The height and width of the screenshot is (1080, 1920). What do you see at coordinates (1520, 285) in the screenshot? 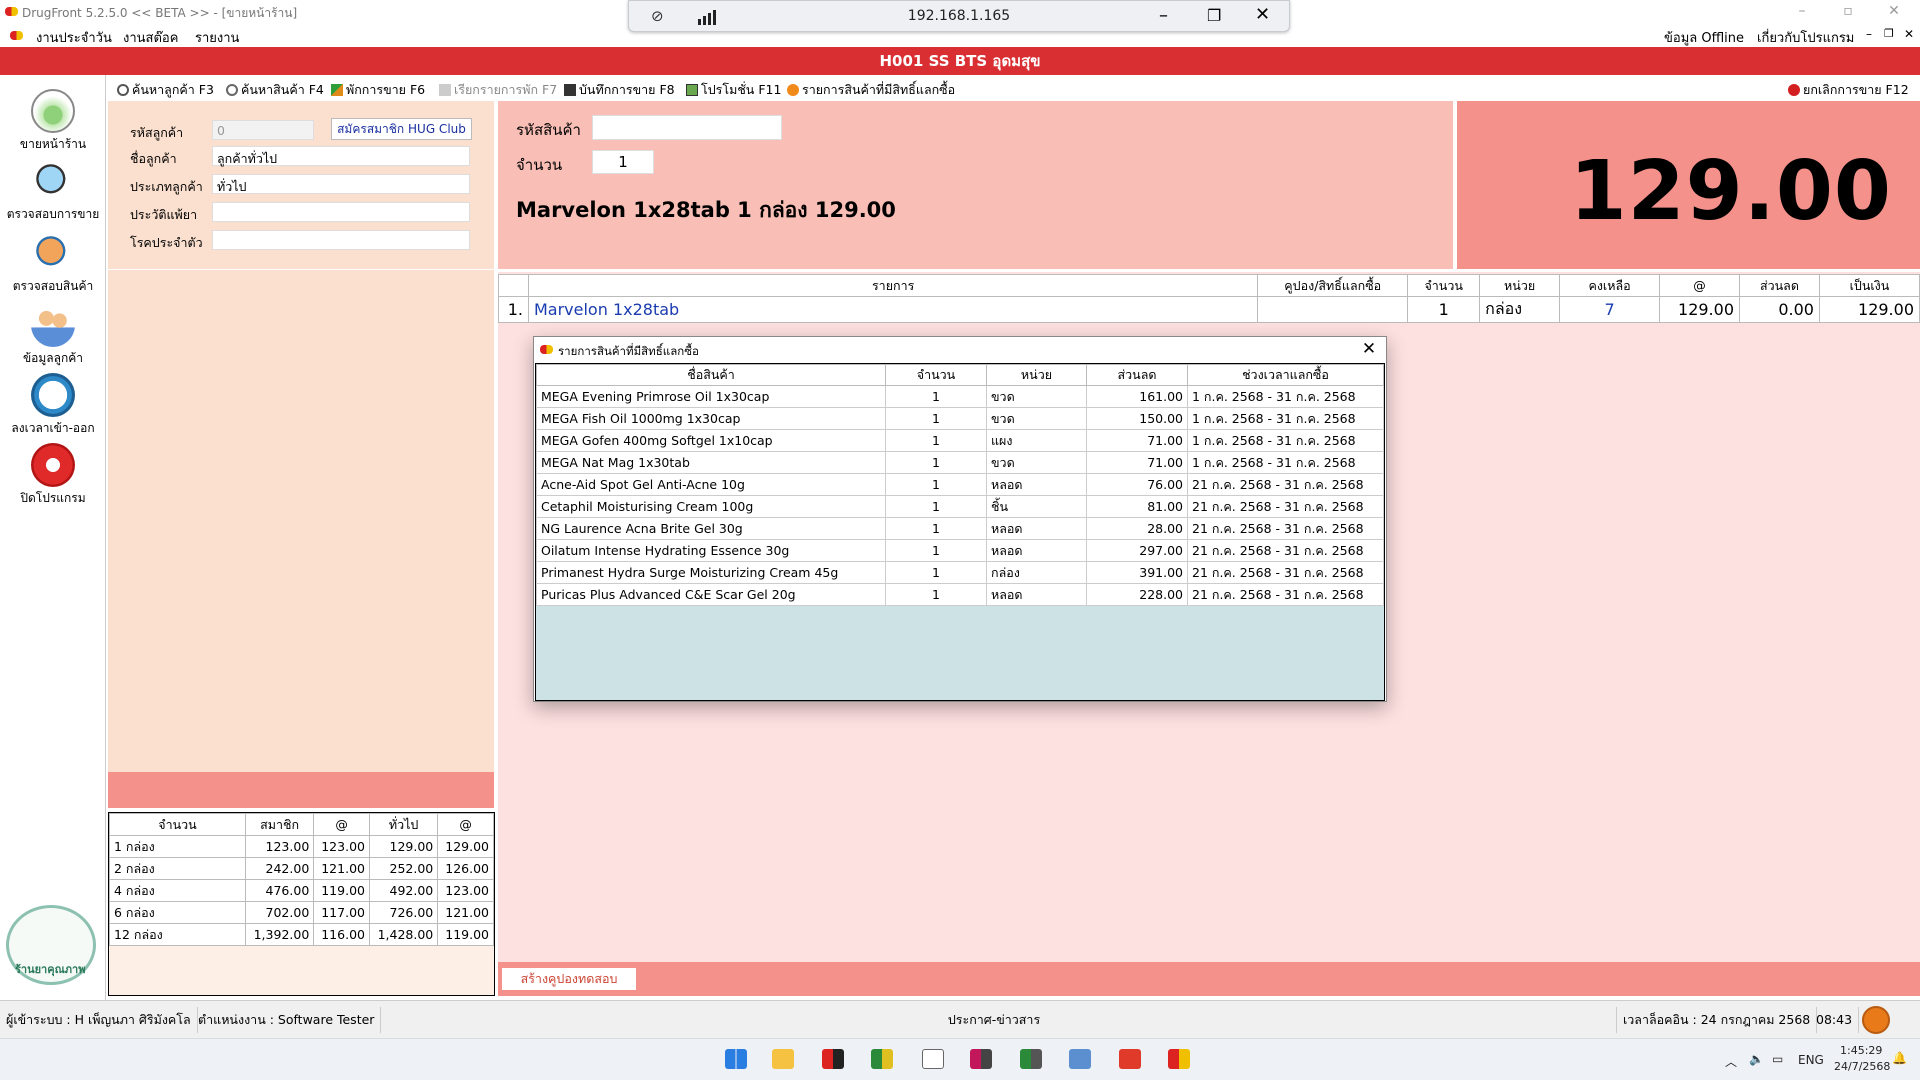
I see `sale-col-unit: หน่วย` at bounding box center [1520, 285].